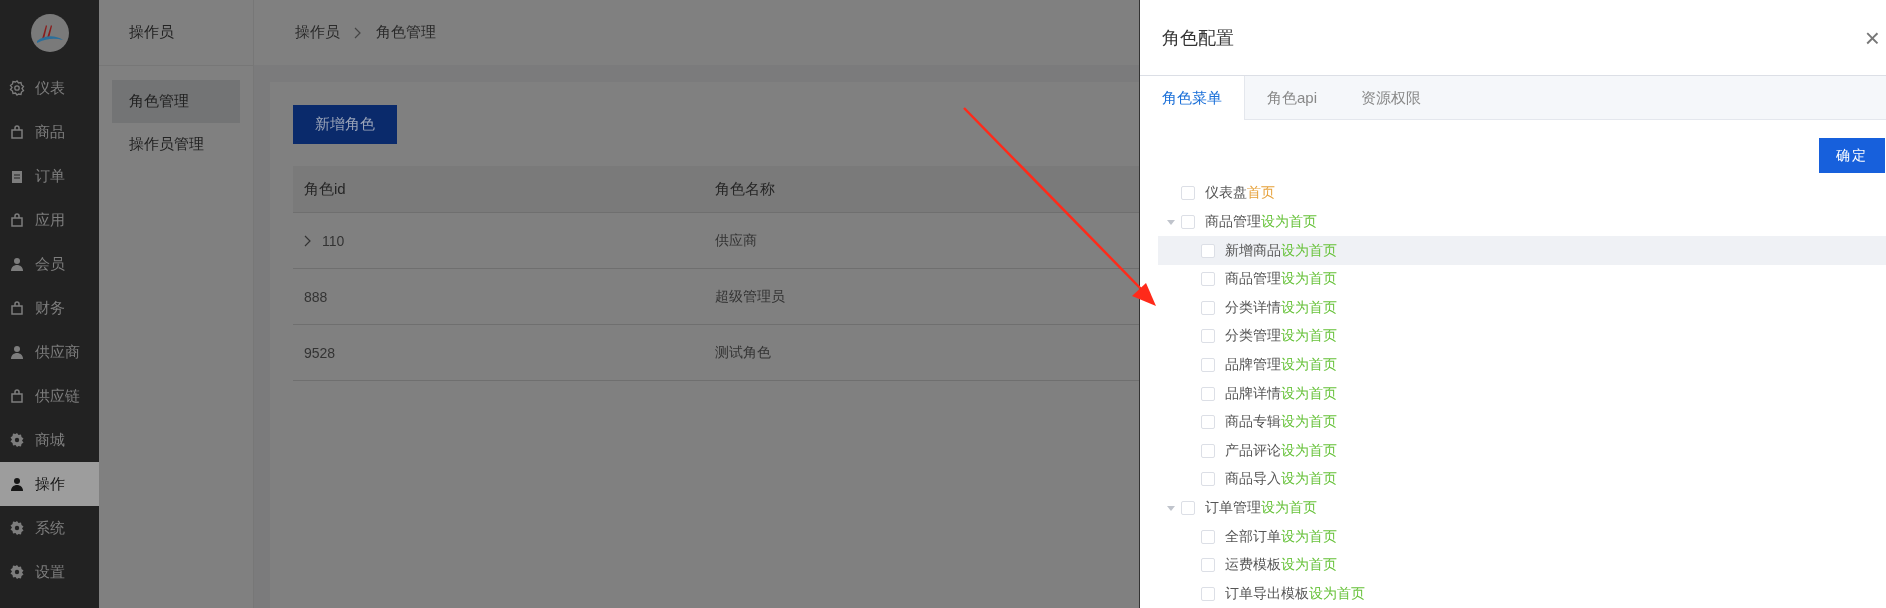  I want to click on submenu-item: 角色管理, so click(176, 101).